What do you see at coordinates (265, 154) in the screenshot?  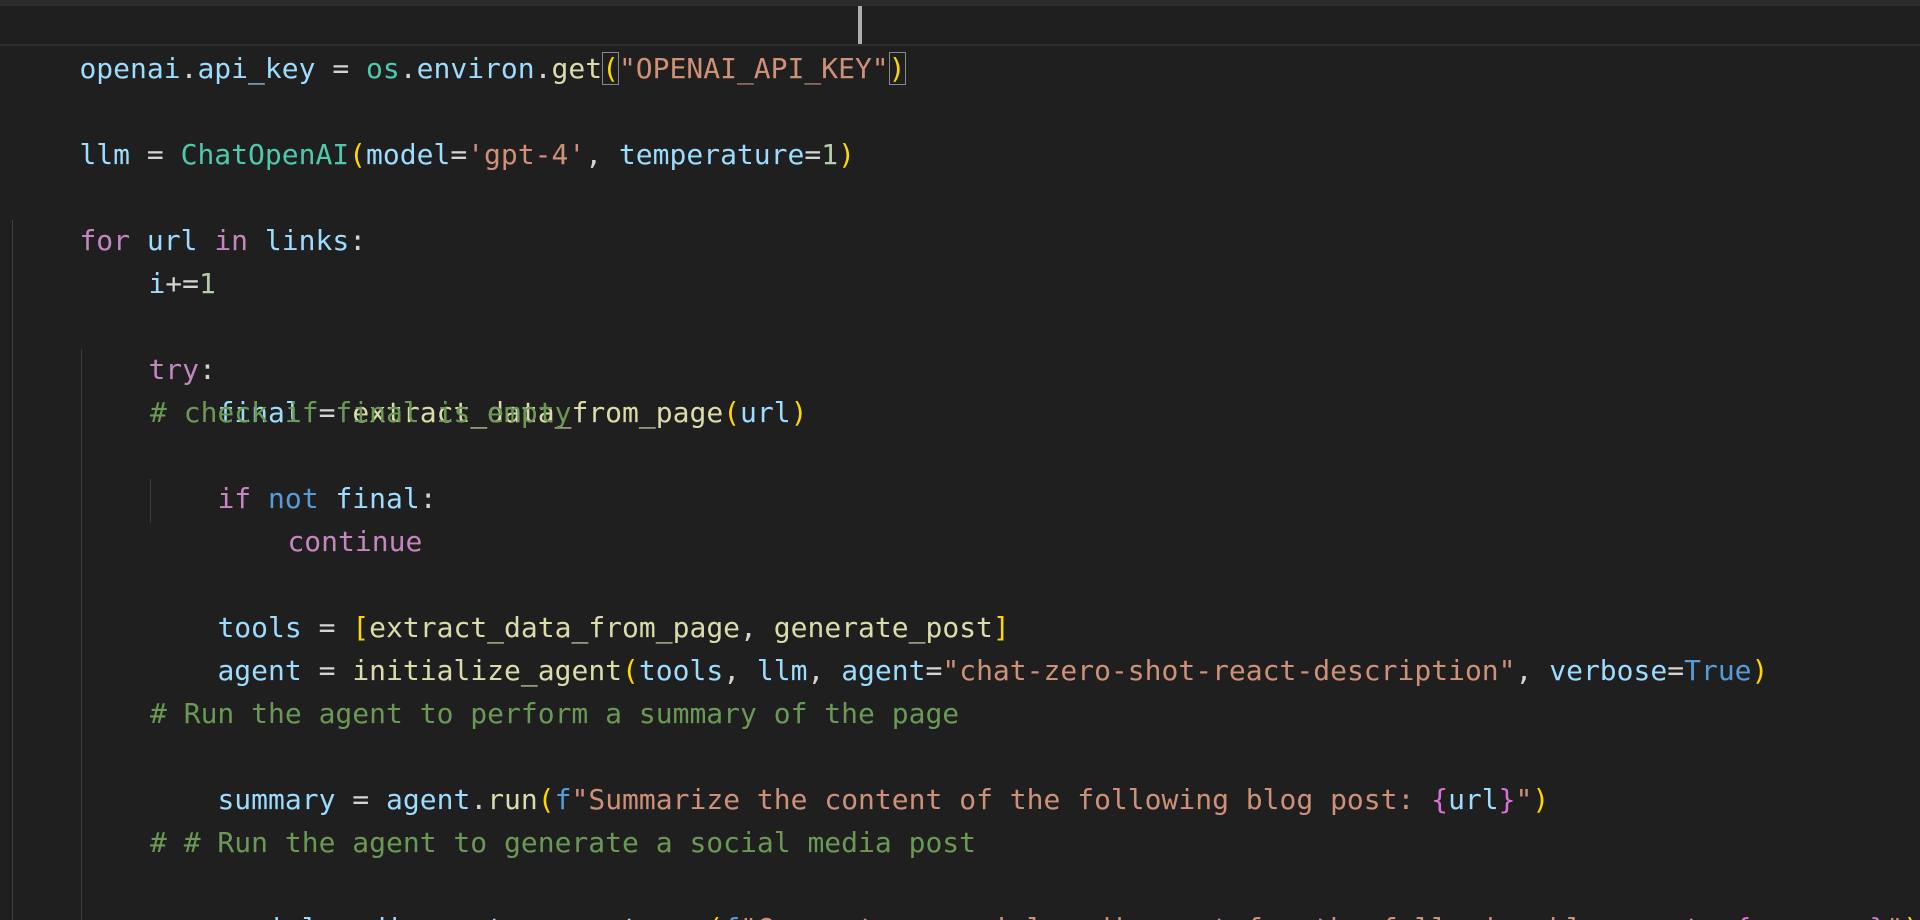 I see `token-chatopenai: ChatOpenAI` at bounding box center [265, 154].